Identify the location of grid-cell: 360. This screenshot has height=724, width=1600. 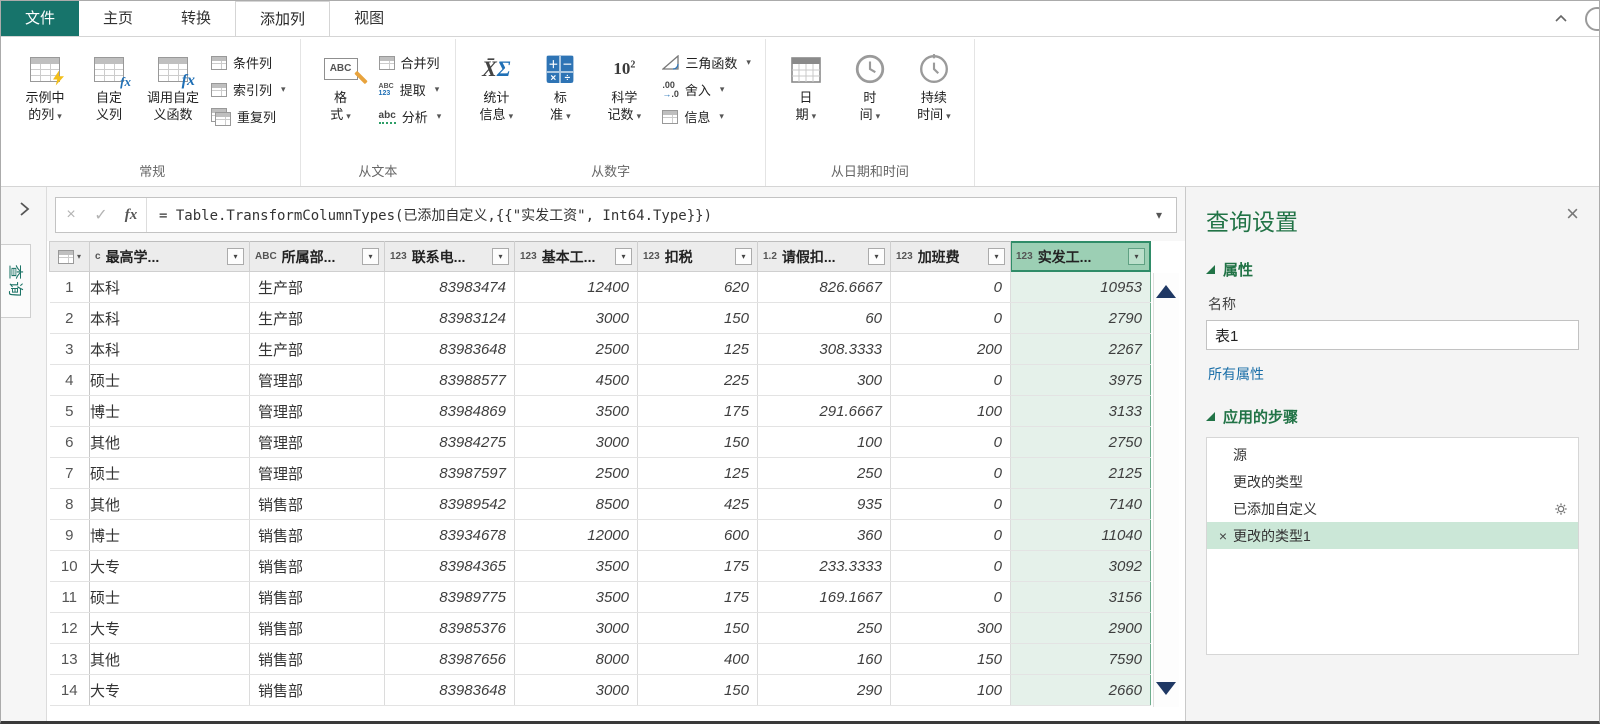
(824, 535).